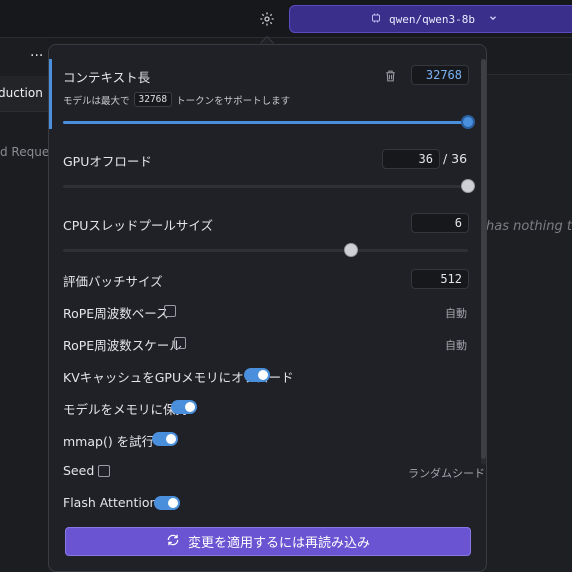 This screenshot has width=572, height=572. What do you see at coordinates (184, 407) in the screenshot?
I see `keep-in-memory-toggle` at bounding box center [184, 407].